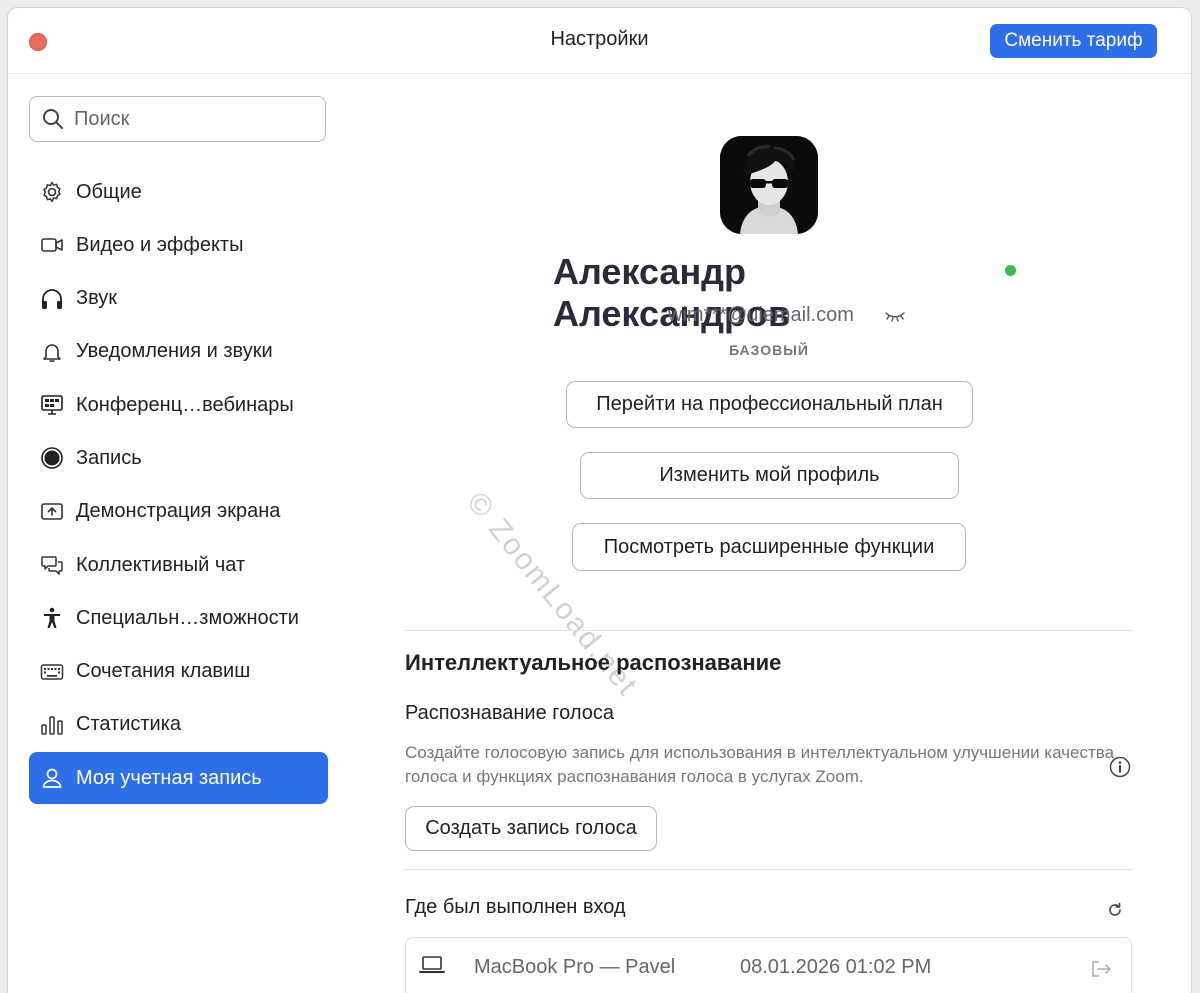 The width and height of the screenshot is (1200, 993). What do you see at coordinates (189, 119) in the screenshot?
I see `search-input` at bounding box center [189, 119].